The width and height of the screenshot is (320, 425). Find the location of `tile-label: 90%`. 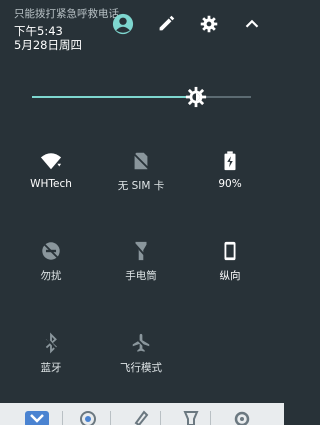

tile-label: 90% is located at coordinates (230, 184).